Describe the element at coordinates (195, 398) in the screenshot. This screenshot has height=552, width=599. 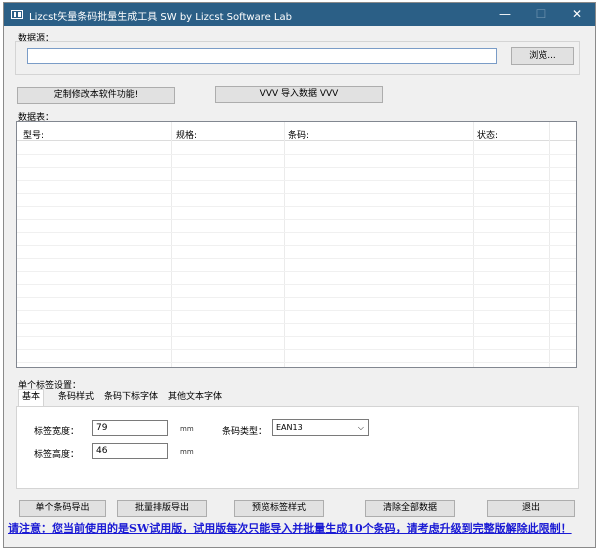
I see `tab-other-font: 其他文本字体` at that location.